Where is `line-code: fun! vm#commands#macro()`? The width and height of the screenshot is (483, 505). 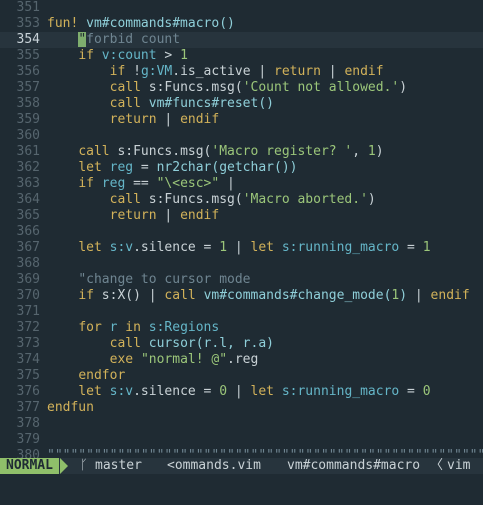 line-code: fun! vm#commands#macro() is located at coordinates (141, 24).